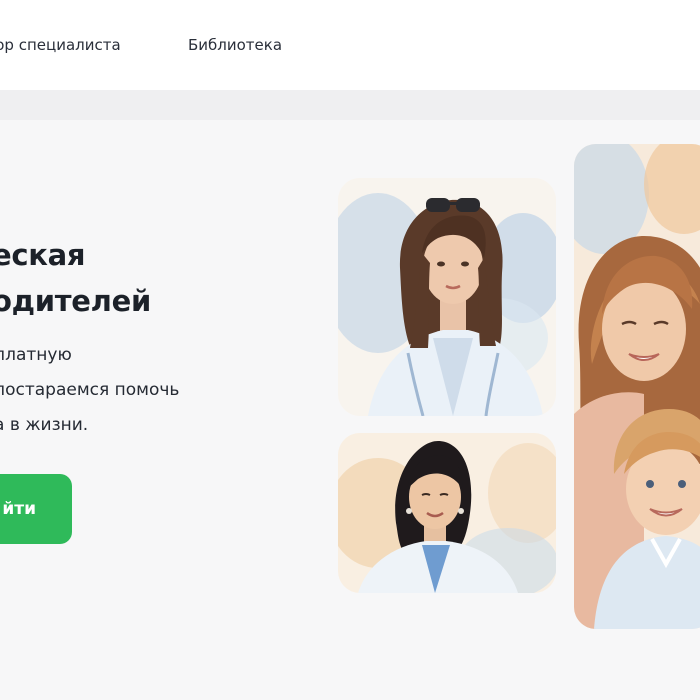 This screenshot has width=700, height=700. I want to click on hero-description: платную постараемся помочь а в жизни., so click(89, 390).